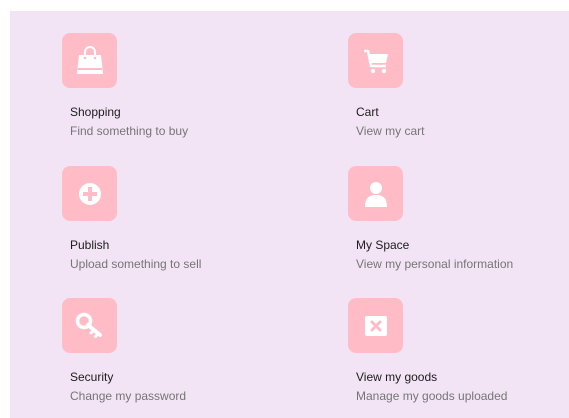  What do you see at coordinates (90, 245) in the screenshot?
I see `menu-item-title: Publish` at bounding box center [90, 245].